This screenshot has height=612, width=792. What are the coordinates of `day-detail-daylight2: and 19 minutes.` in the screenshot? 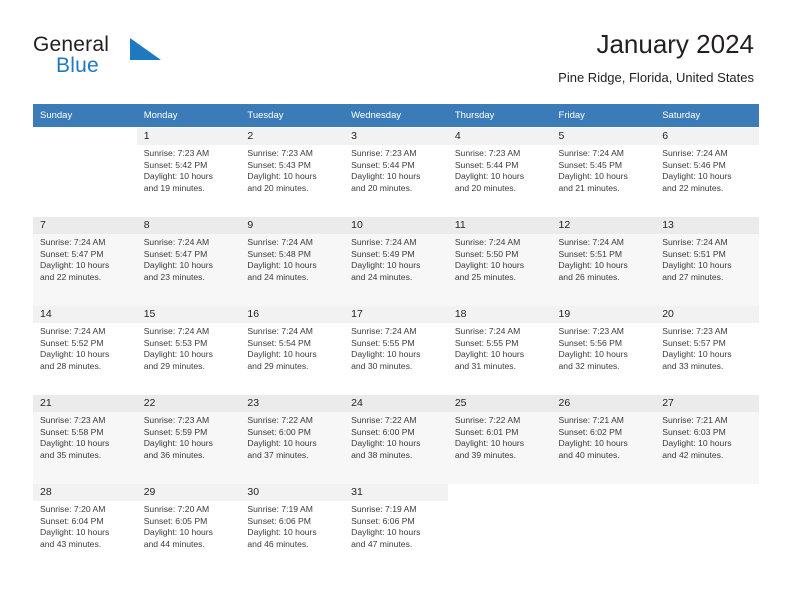 It's located at (174, 187).